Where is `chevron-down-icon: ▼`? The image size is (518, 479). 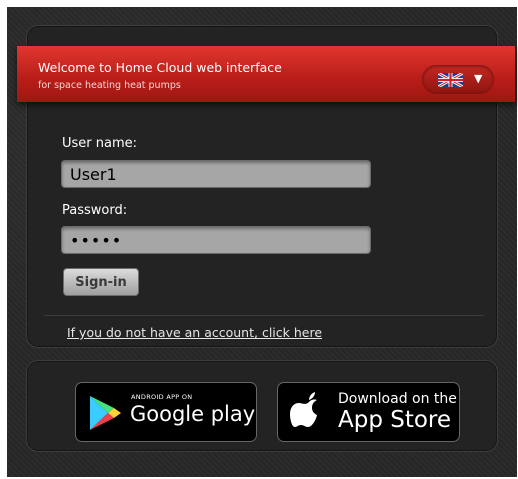
chevron-down-icon: ▼ is located at coordinates (478, 78).